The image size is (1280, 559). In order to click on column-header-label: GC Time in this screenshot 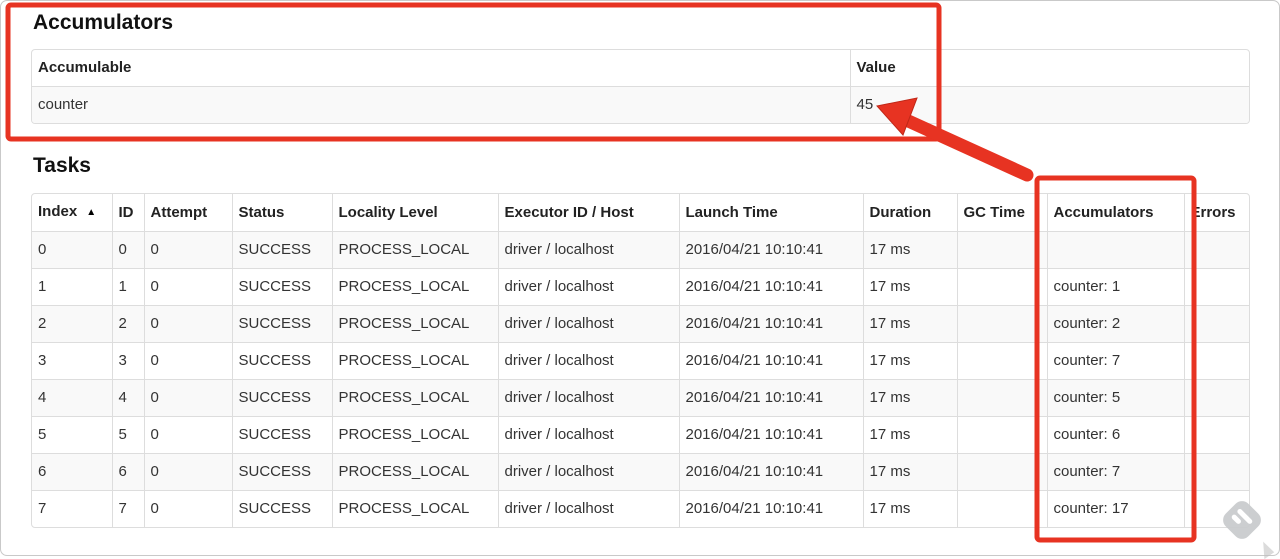, I will do `click(994, 212)`.